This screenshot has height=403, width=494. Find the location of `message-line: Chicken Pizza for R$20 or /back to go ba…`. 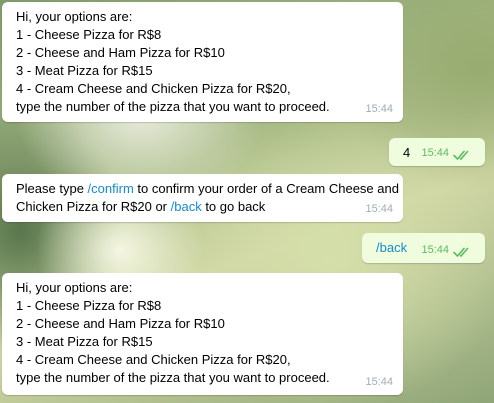

message-line: Chicken Pizza for R$20 or /back to go ba… is located at coordinates (204, 207).